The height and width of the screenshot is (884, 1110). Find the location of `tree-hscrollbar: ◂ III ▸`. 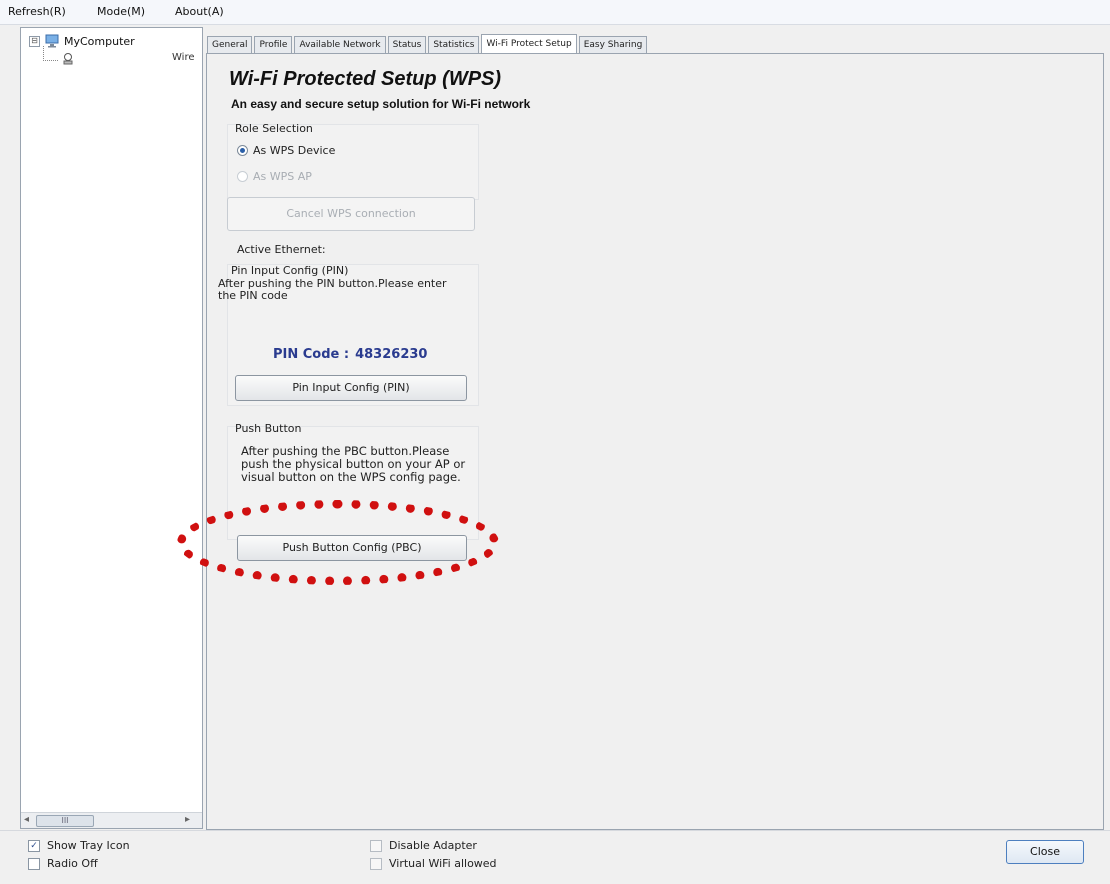

tree-hscrollbar: ◂ III ▸ is located at coordinates (111, 820).